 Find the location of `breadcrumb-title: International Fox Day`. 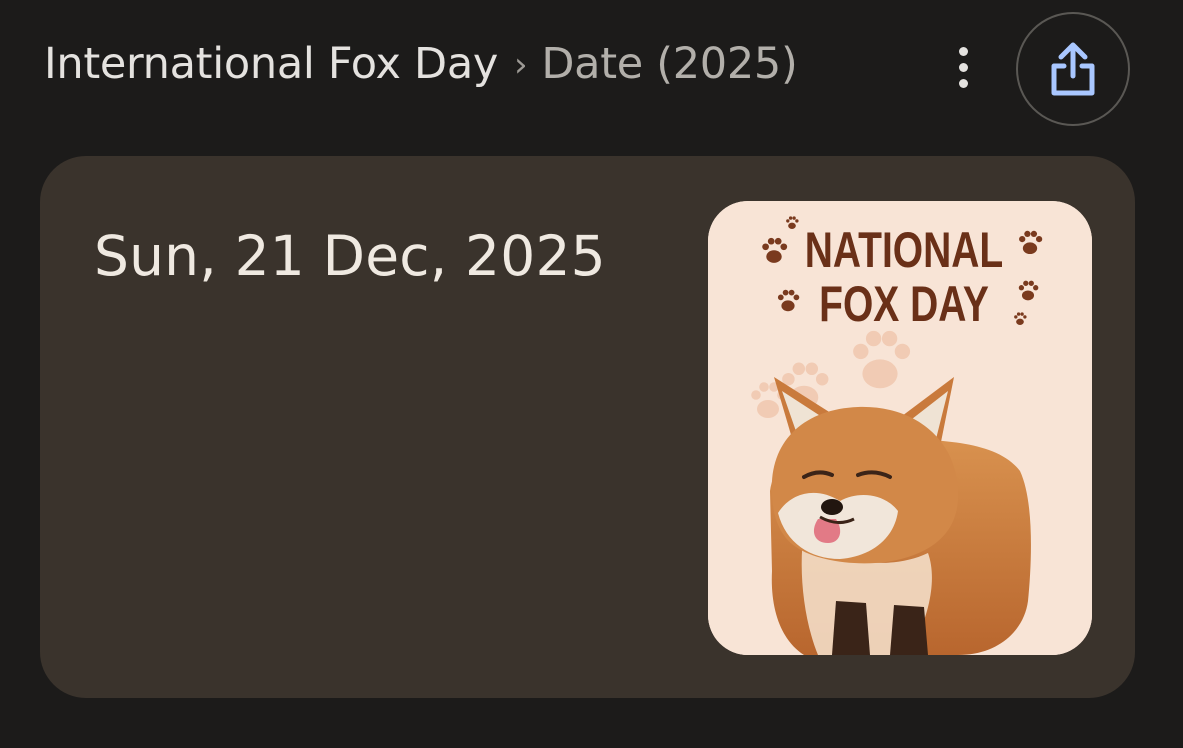

breadcrumb-title: International Fox Day is located at coordinates (271, 64).